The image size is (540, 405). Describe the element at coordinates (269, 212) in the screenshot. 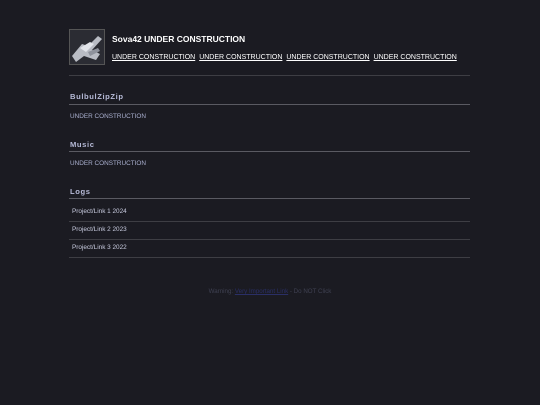

I see `log-row: Project/Link 1 2024` at that location.